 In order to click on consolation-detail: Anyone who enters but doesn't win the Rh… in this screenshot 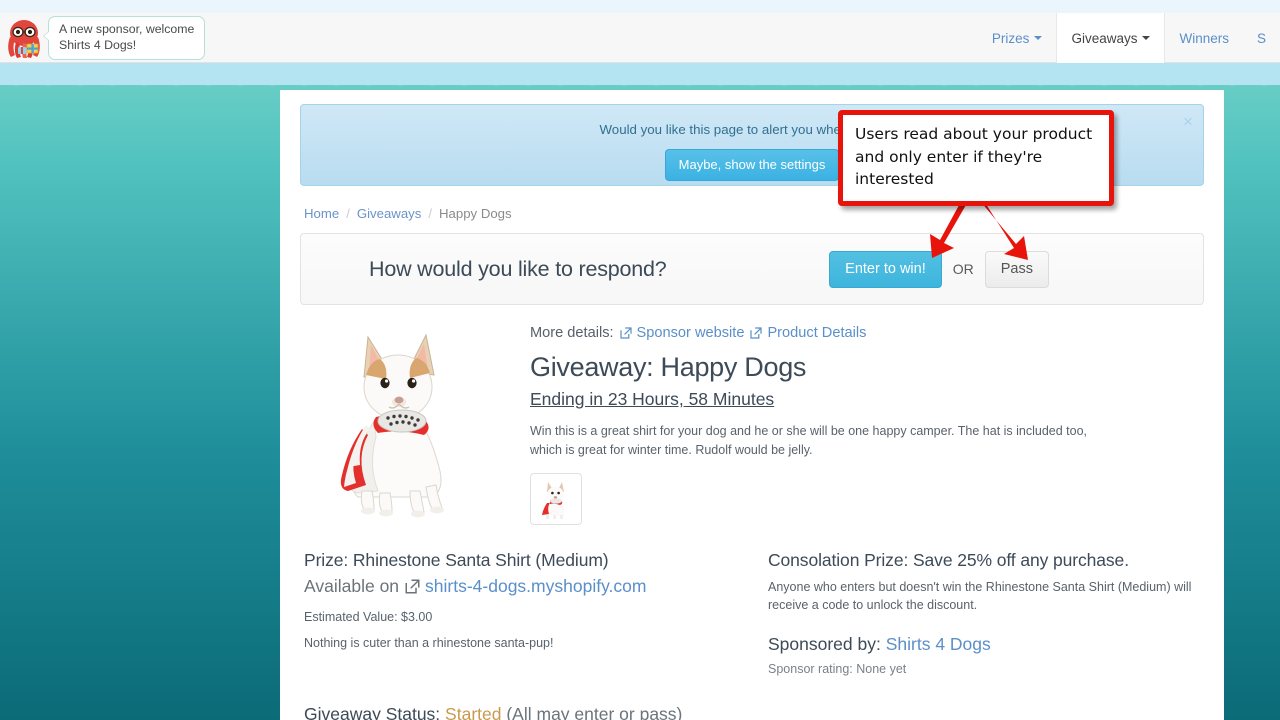, I will do `click(980, 596)`.